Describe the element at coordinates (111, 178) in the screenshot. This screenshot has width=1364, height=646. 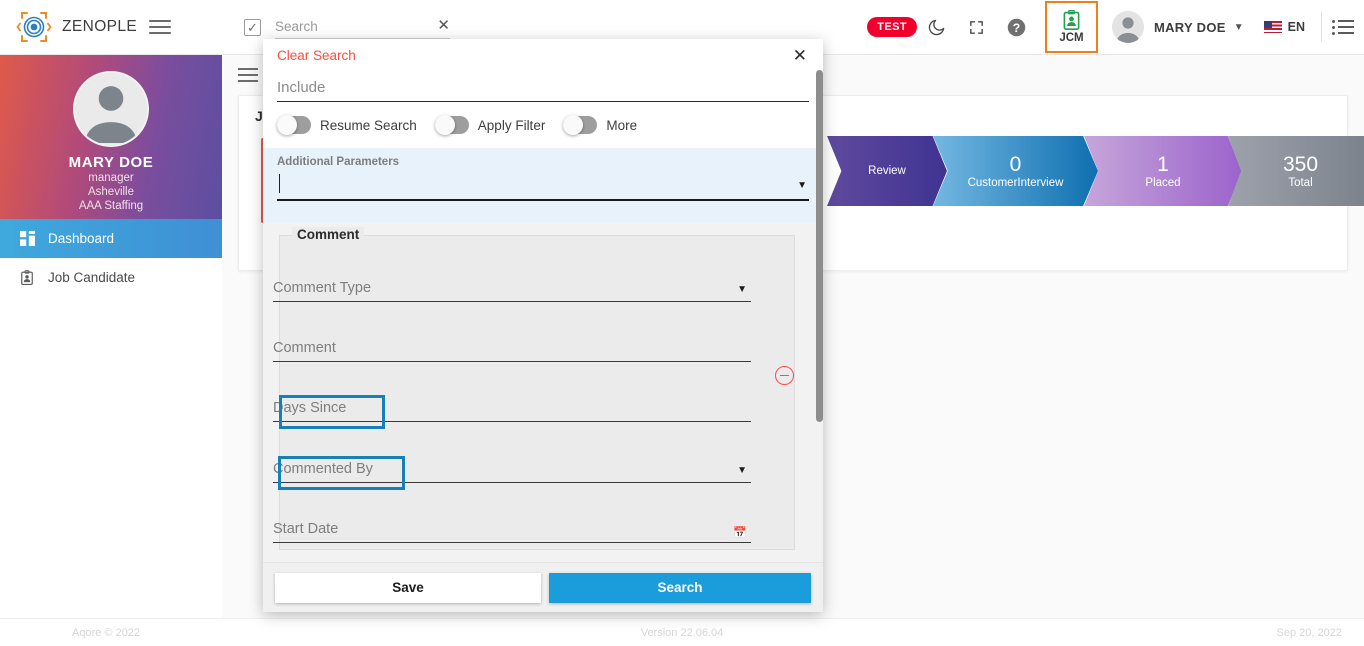
I see `sidebar-profile-role: manager` at that location.